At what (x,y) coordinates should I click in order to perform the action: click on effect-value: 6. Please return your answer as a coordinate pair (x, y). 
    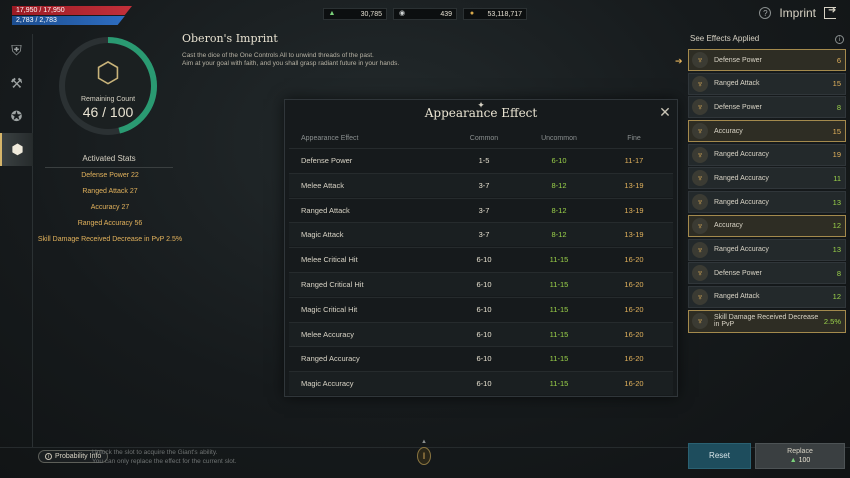
    Looking at the image, I should click on (838, 60).